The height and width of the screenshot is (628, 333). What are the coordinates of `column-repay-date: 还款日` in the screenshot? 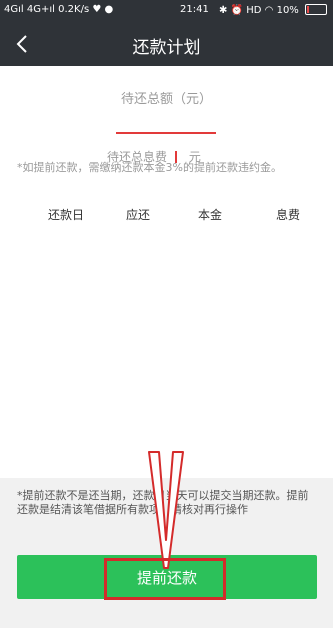 It's located at (65, 215).